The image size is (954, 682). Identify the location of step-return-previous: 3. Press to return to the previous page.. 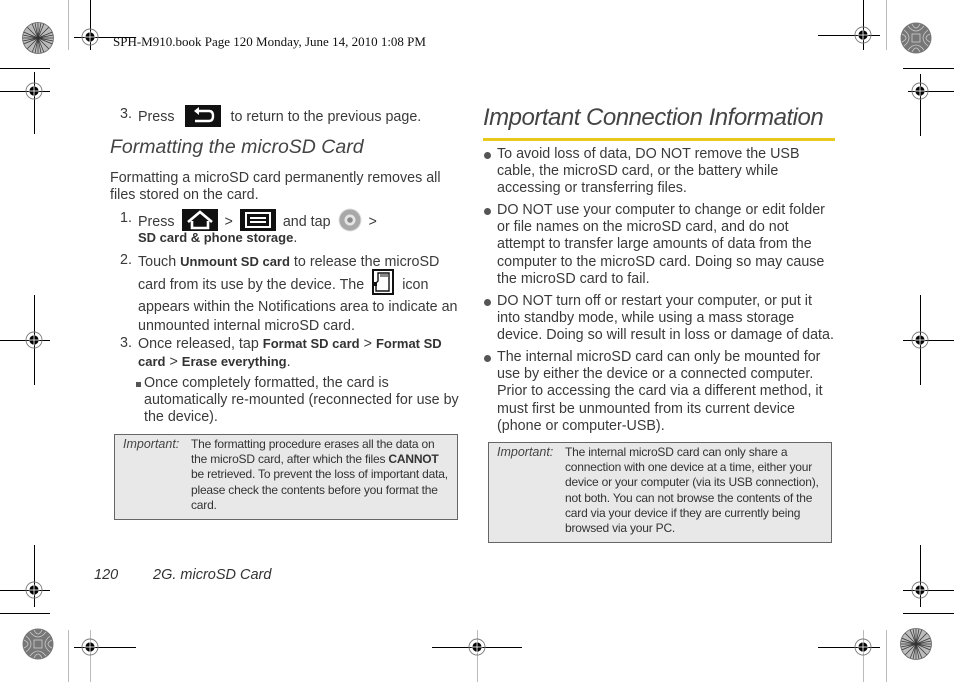
(300, 116).